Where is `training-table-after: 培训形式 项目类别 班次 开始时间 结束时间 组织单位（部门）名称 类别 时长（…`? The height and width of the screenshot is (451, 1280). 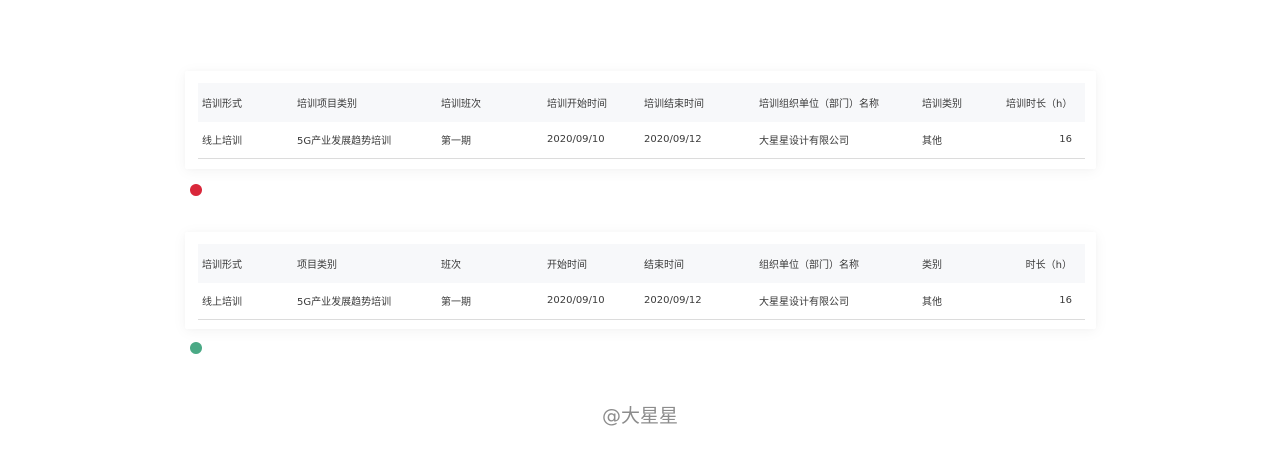 training-table-after: 培训形式 项目类别 班次 开始时间 结束时间 组织单位（部门）名称 类别 时长（… is located at coordinates (641, 282).